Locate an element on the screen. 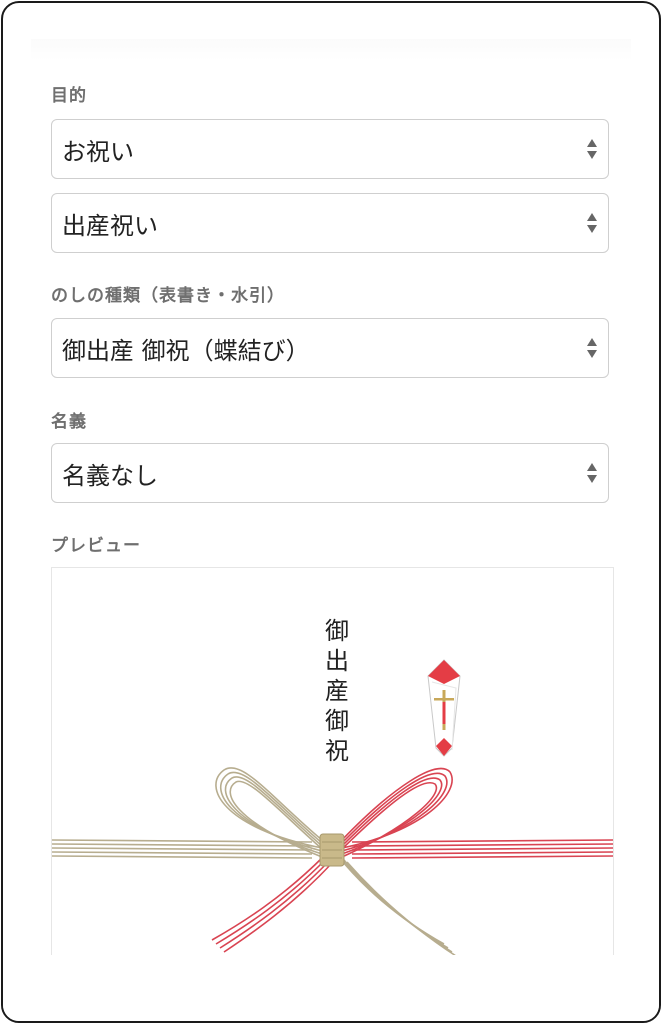  bottom-area is located at coordinates (331, 988).